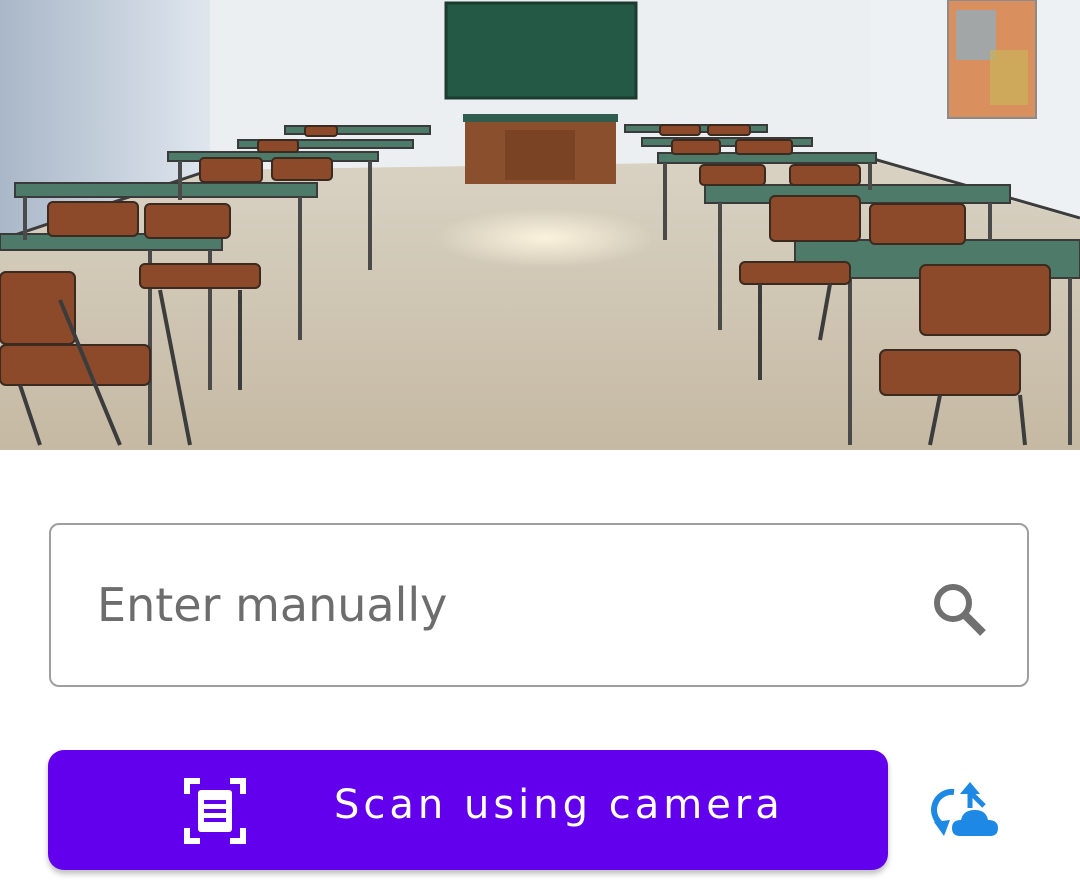 The width and height of the screenshot is (1080, 890). Describe the element at coordinates (507, 605) in the screenshot. I see `manual-entry-input` at that location.